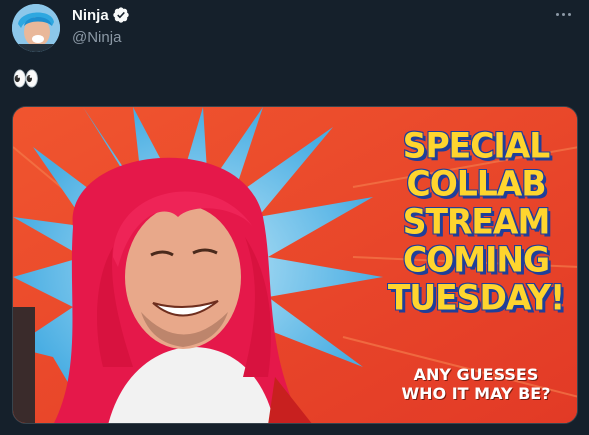 Image resolution: width=589 pixels, height=435 pixels. What do you see at coordinates (121, 15) in the screenshot?
I see `verified-badge-icon` at bounding box center [121, 15].